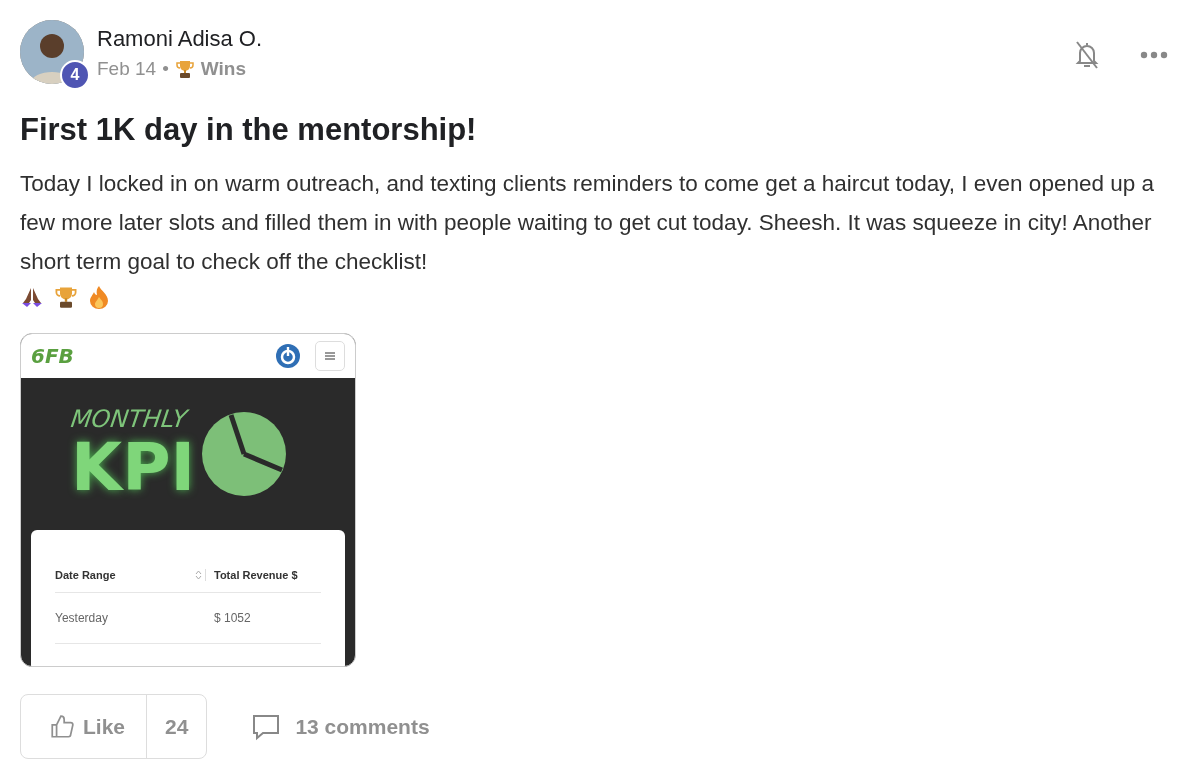  I want to click on more-options-icon, so click(1154, 55).